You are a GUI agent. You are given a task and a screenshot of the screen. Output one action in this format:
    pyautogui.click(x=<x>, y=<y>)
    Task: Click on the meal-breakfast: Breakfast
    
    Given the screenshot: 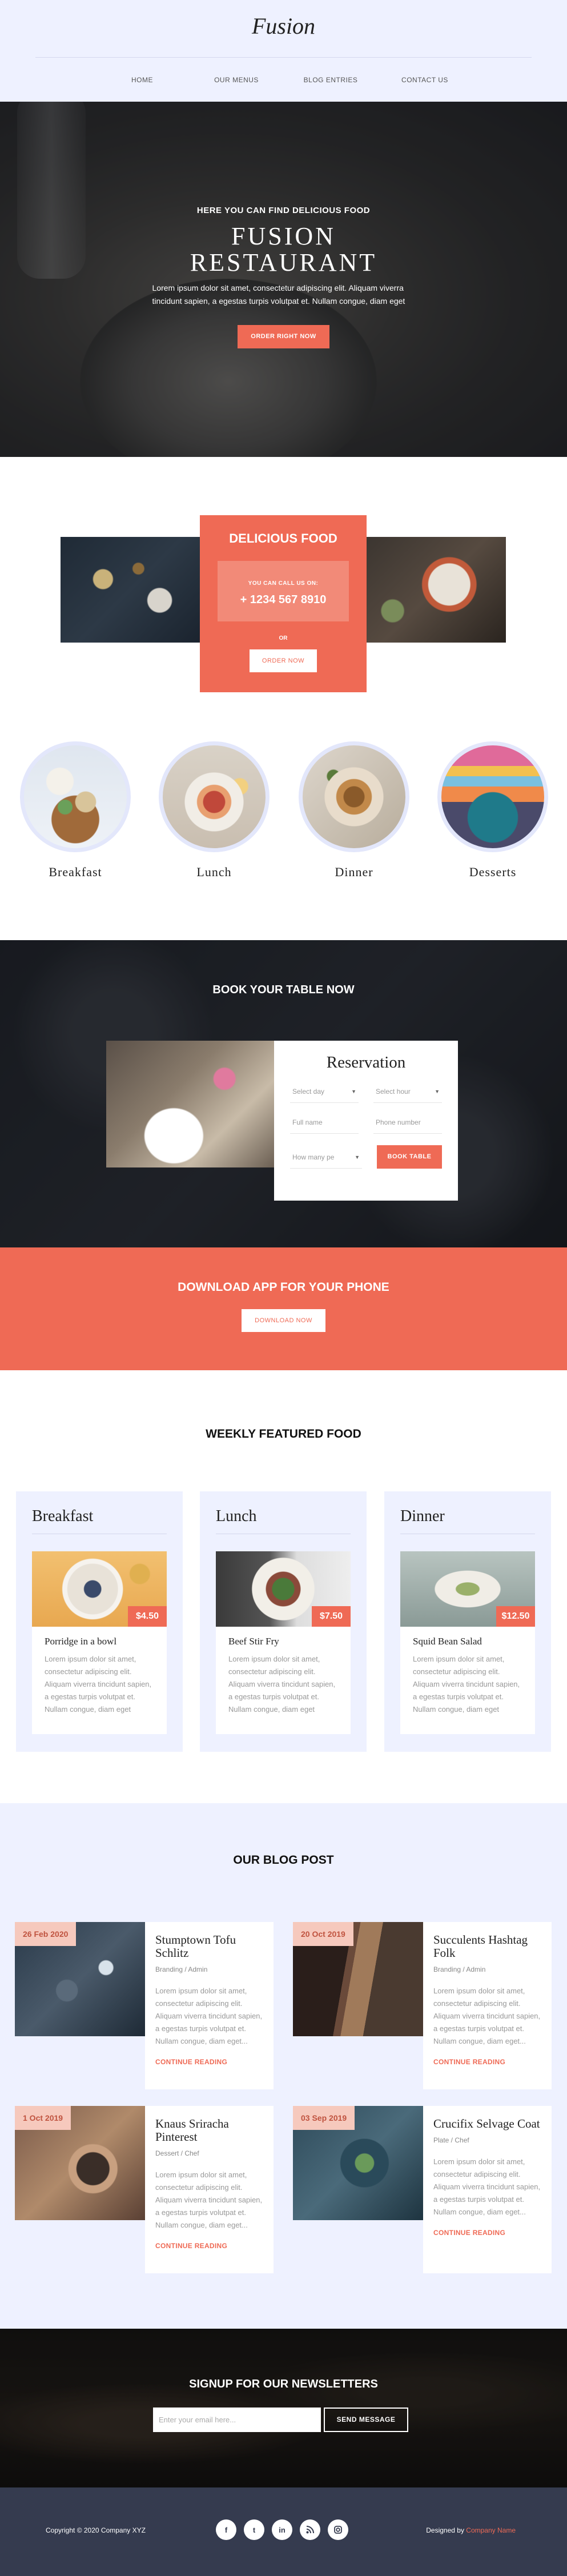 What is the action you would take?
    pyautogui.click(x=75, y=810)
    